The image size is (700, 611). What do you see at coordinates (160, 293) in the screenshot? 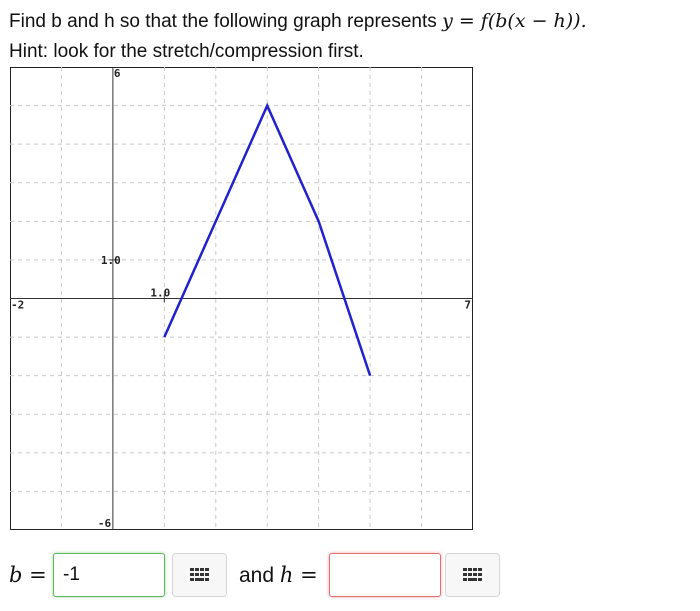
I see `x-tick-label-unit: 1.0` at bounding box center [160, 293].